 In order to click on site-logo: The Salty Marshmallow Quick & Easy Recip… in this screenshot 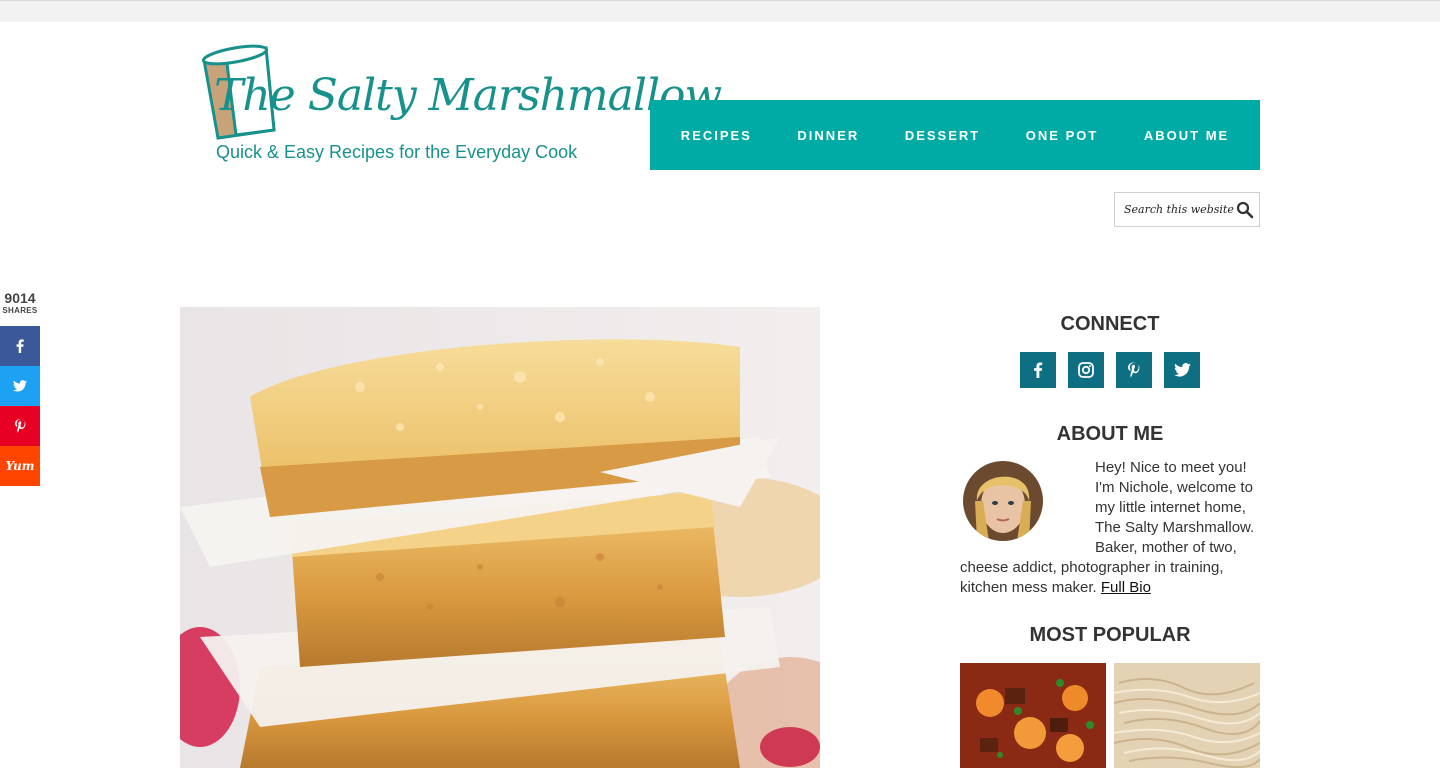, I will do `click(459, 105)`.